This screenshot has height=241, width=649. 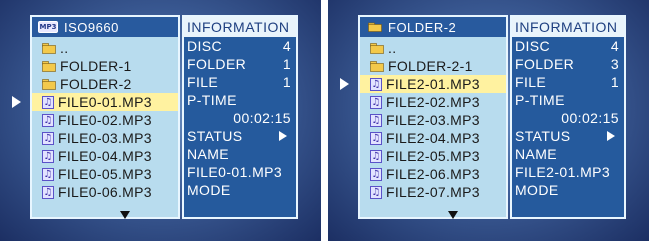 I want to click on file-list-item: ♫ FILE2-04.MP3, so click(x=433, y=138).